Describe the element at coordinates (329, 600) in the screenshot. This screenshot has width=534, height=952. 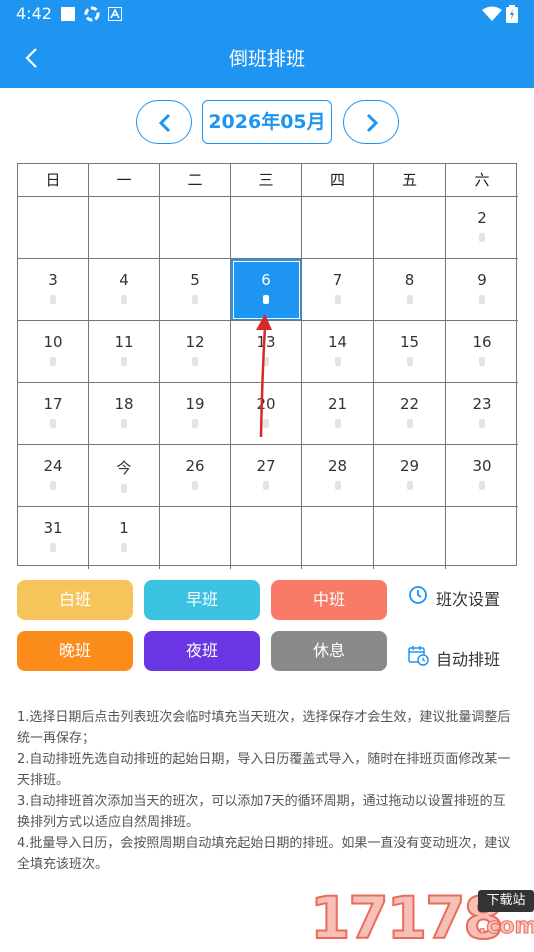
I see `shift-button-middle: 中班` at that location.